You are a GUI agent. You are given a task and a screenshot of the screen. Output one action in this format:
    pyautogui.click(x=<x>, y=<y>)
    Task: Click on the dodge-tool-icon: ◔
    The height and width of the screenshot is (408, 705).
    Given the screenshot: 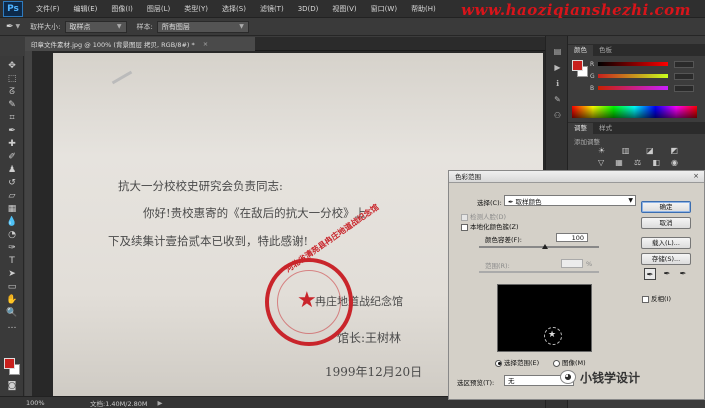 What is the action you would take?
    pyautogui.click(x=12, y=234)
    